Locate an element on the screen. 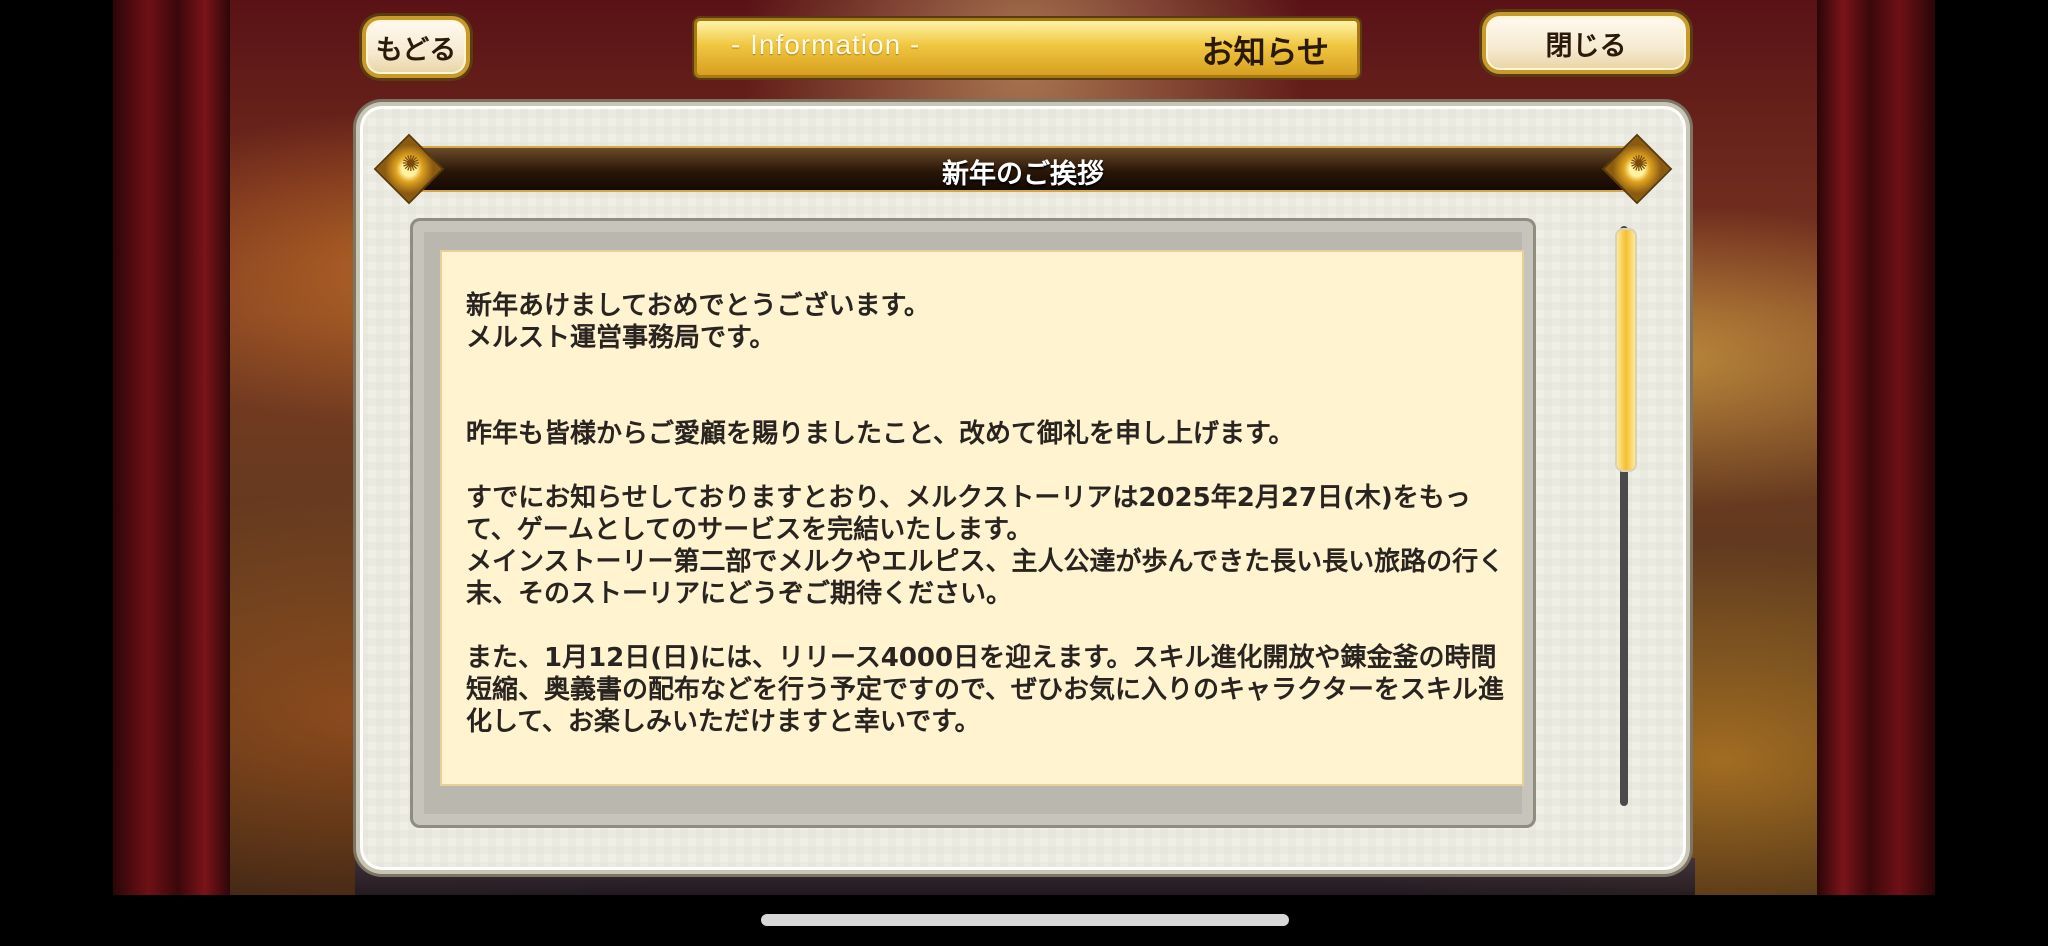 The width and height of the screenshot is (2048, 946). left-curtain is located at coordinates (172, 447).